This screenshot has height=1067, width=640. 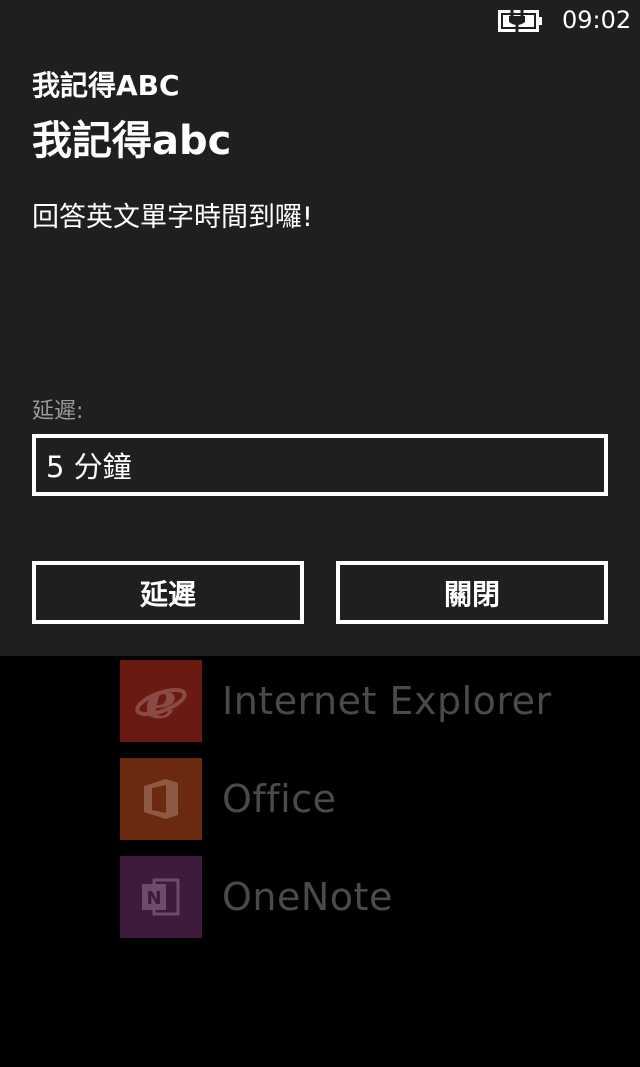 What do you see at coordinates (387, 701) in the screenshot?
I see `app-name: Internet Explorer` at bounding box center [387, 701].